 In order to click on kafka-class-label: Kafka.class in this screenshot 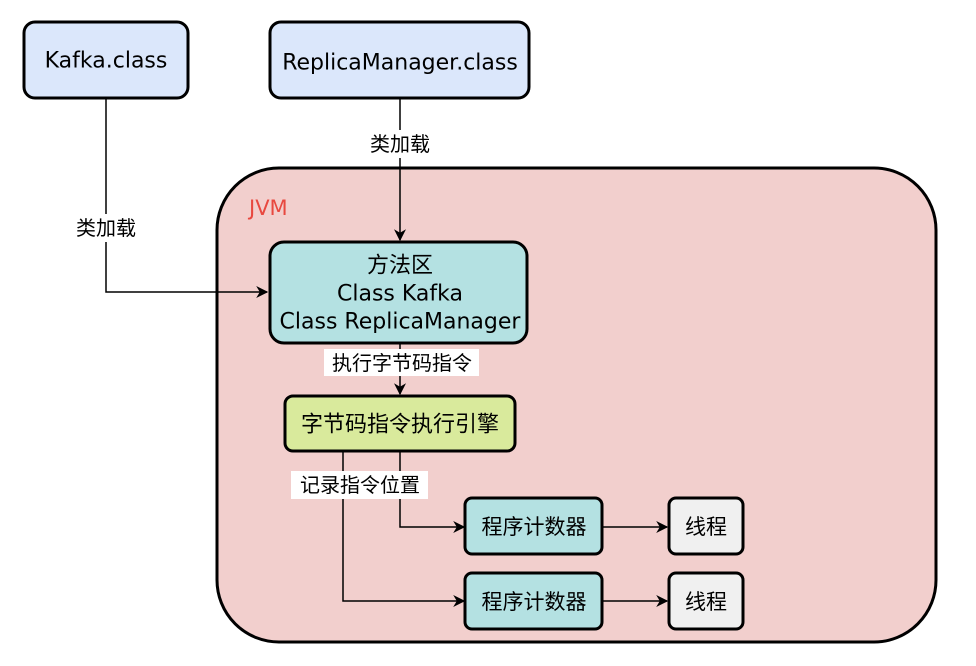, I will do `click(106, 61)`.